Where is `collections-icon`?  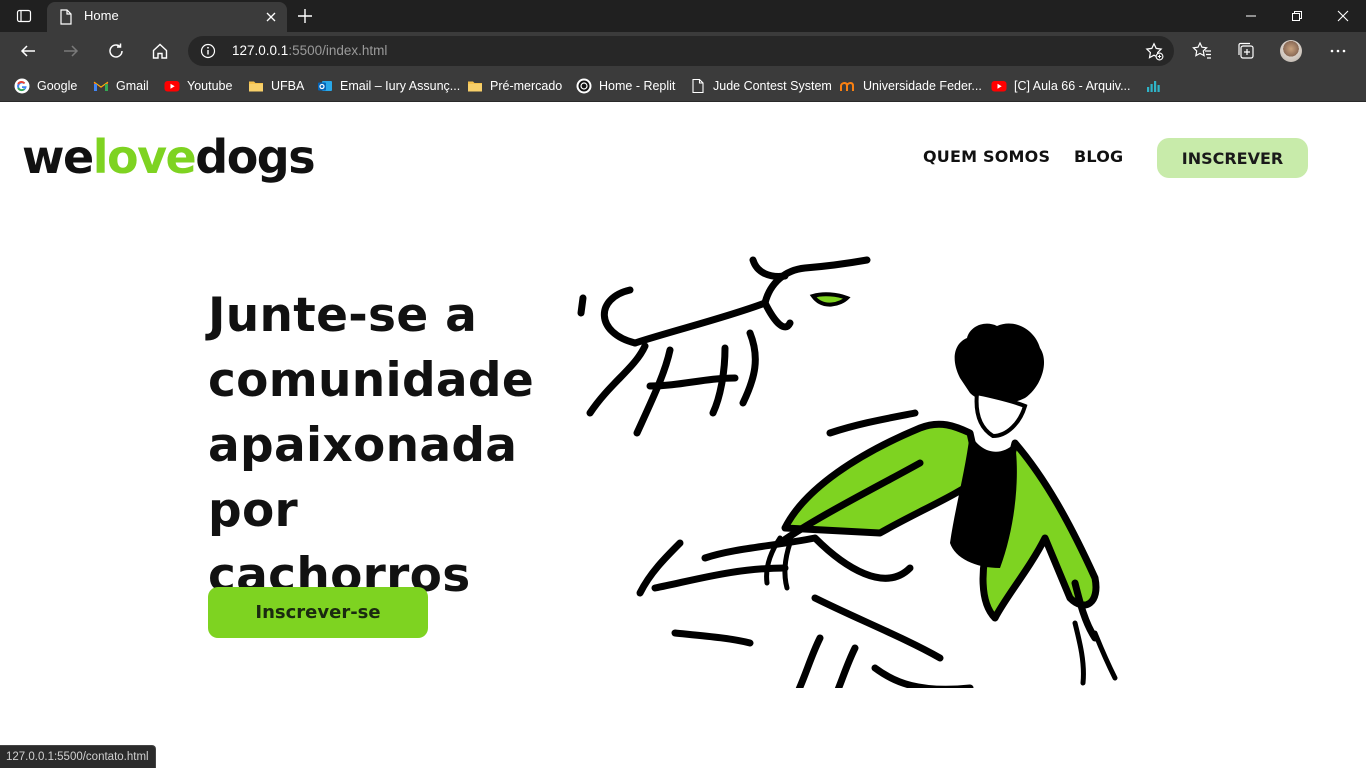
collections-icon is located at coordinates (1246, 51).